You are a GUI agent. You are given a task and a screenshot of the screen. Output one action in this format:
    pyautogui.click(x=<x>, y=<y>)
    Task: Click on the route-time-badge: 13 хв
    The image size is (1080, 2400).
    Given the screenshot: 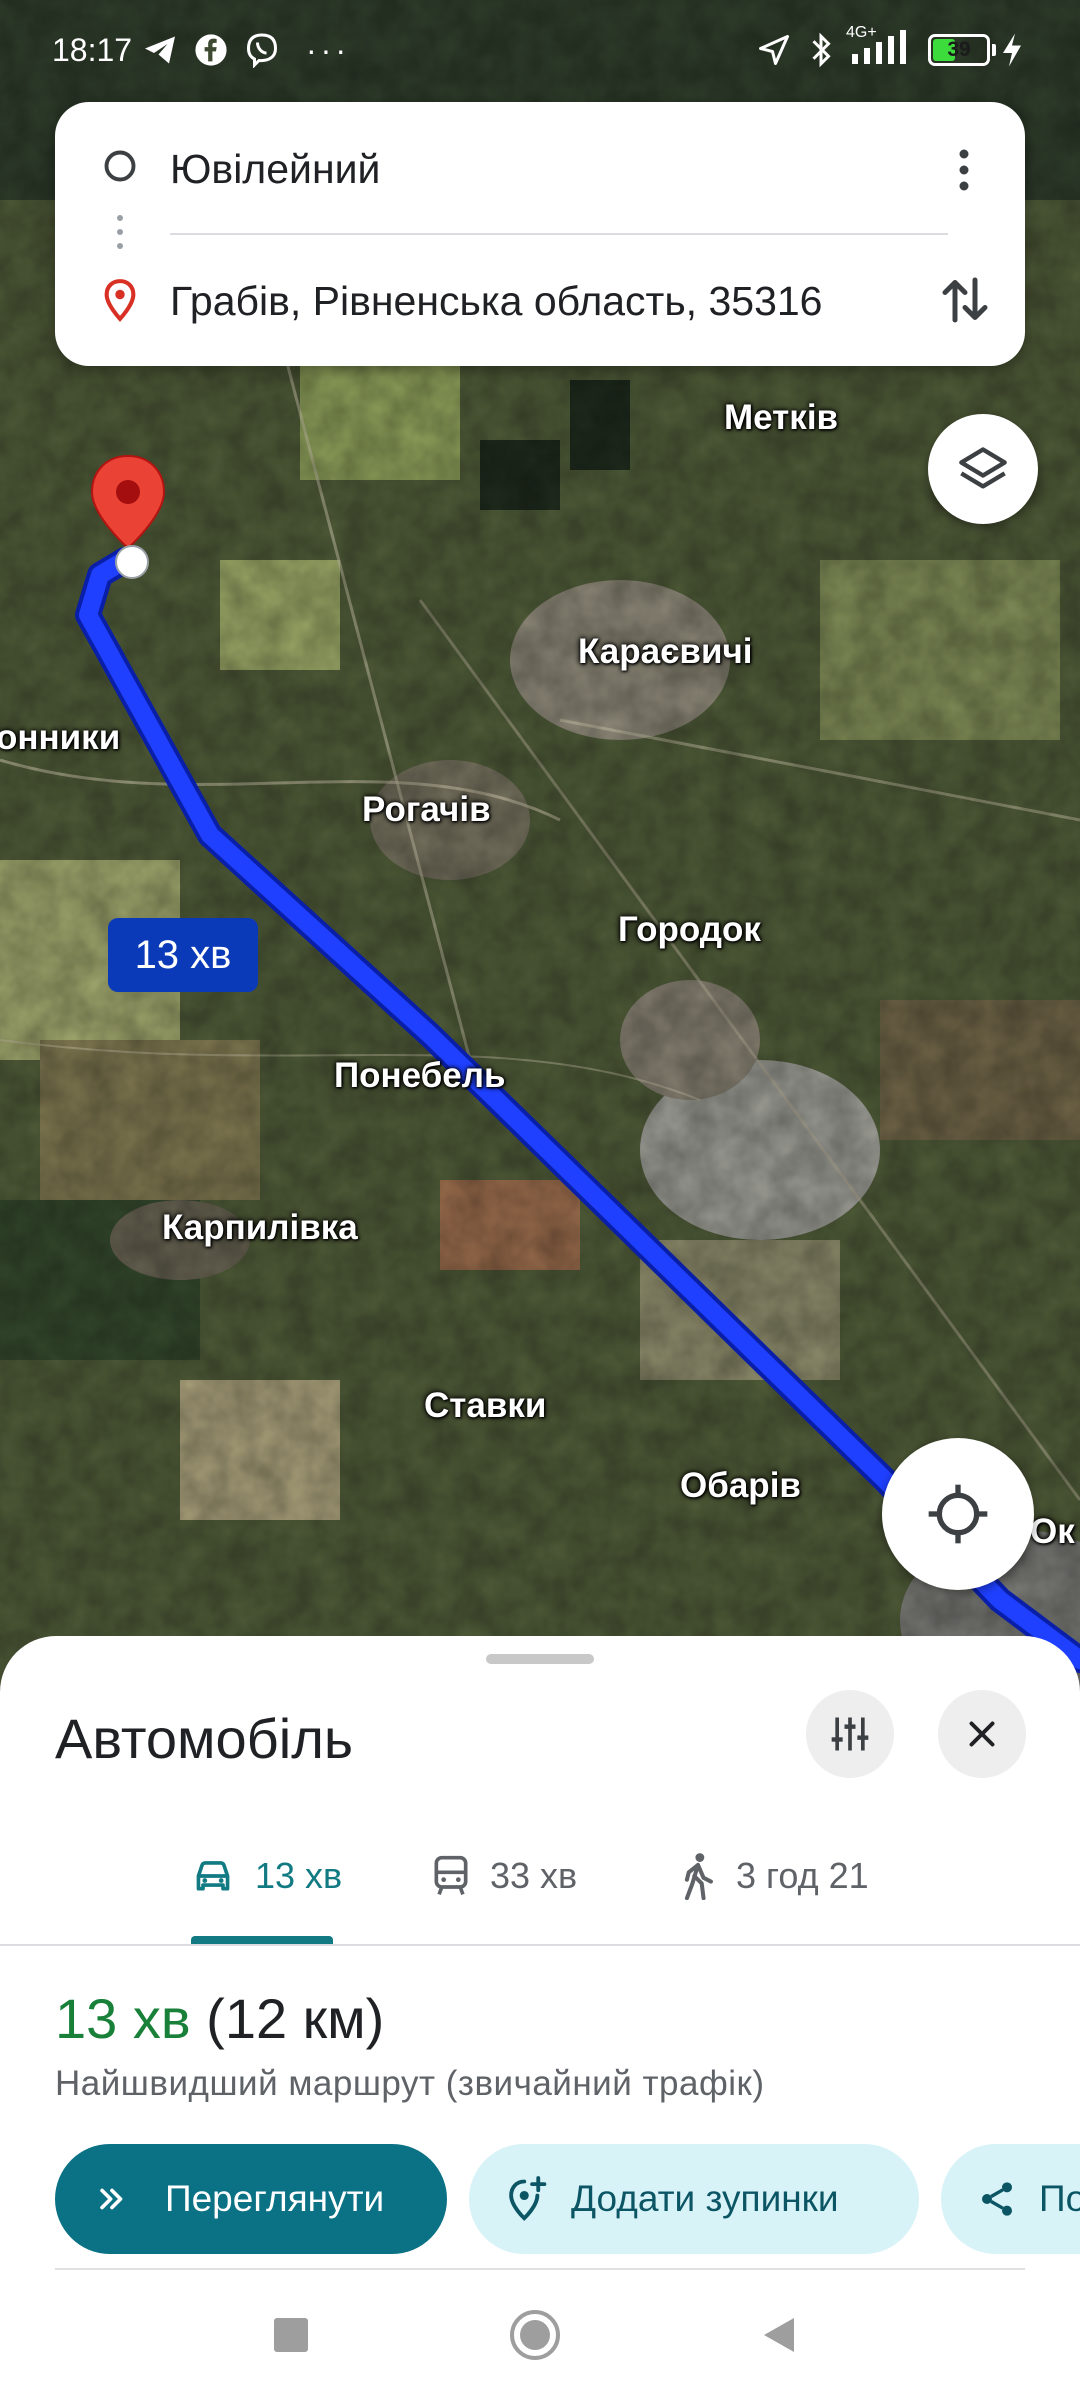 What is the action you would take?
    pyautogui.click(x=183, y=955)
    